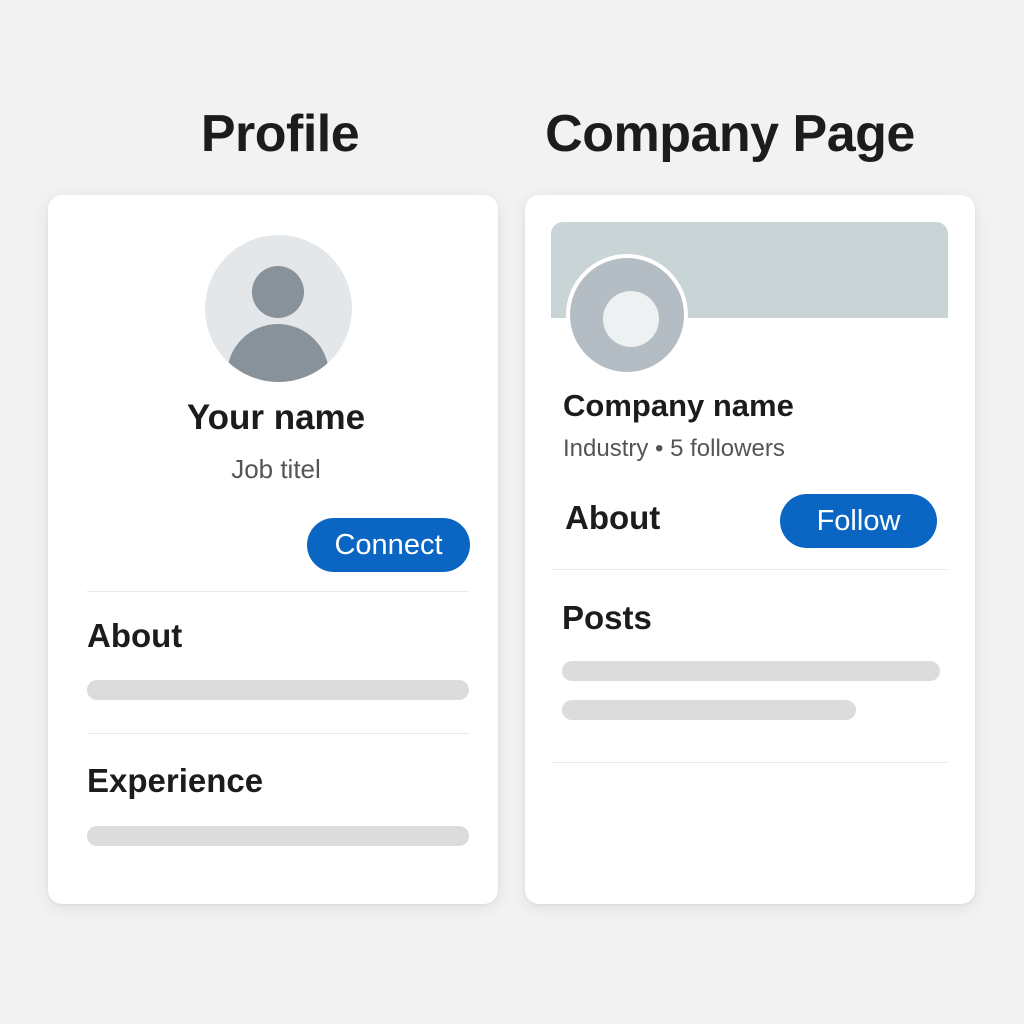 Image resolution: width=1024 pixels, height=1024 pixels. What do you see at coordinates (674, 448) in the screenshot?
I see `company-meta: Industry • 5 followers` at bounding box center [674, 448].